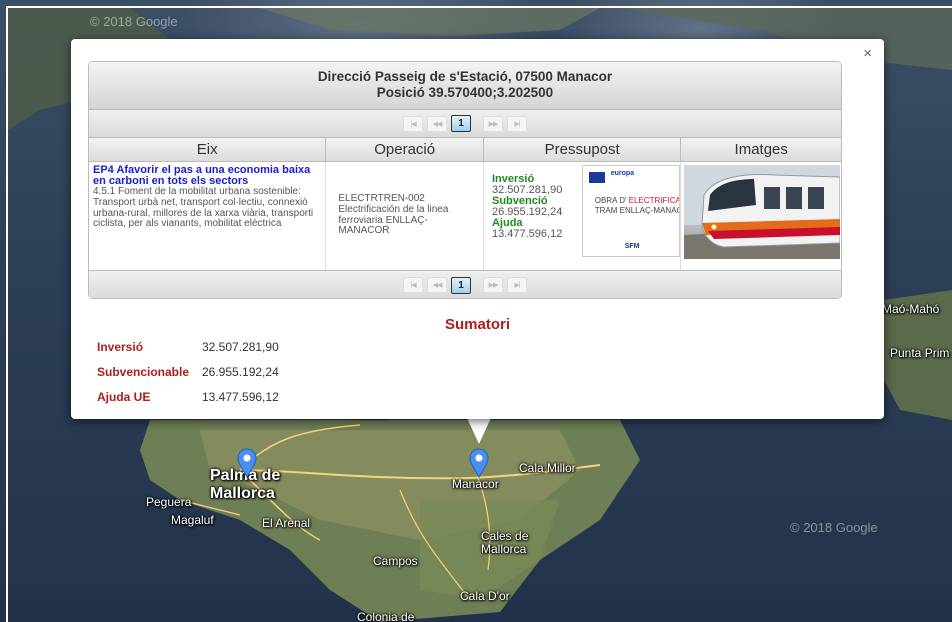 The image size is (952, 622). I want to click on place-punta-prima: Punta Prim, so click(920, 353).